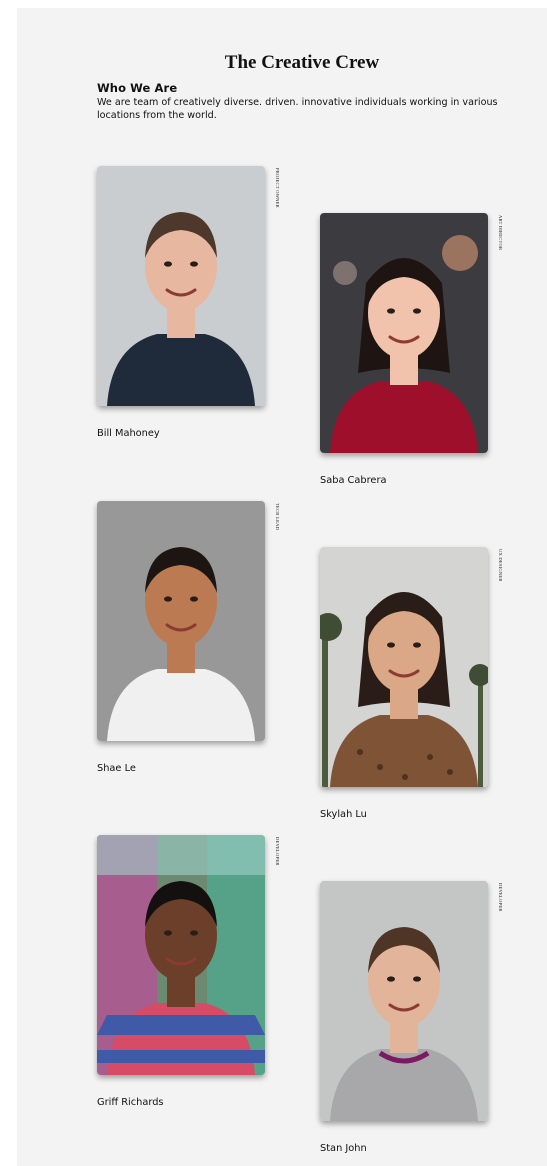 Image resolution: width=547 pixels, height=1166 pixels. What do you see at coordinates (181, 955) in the screenshot?
I see `portrait-man-striped-shirt` at bounding box center [181, 955].